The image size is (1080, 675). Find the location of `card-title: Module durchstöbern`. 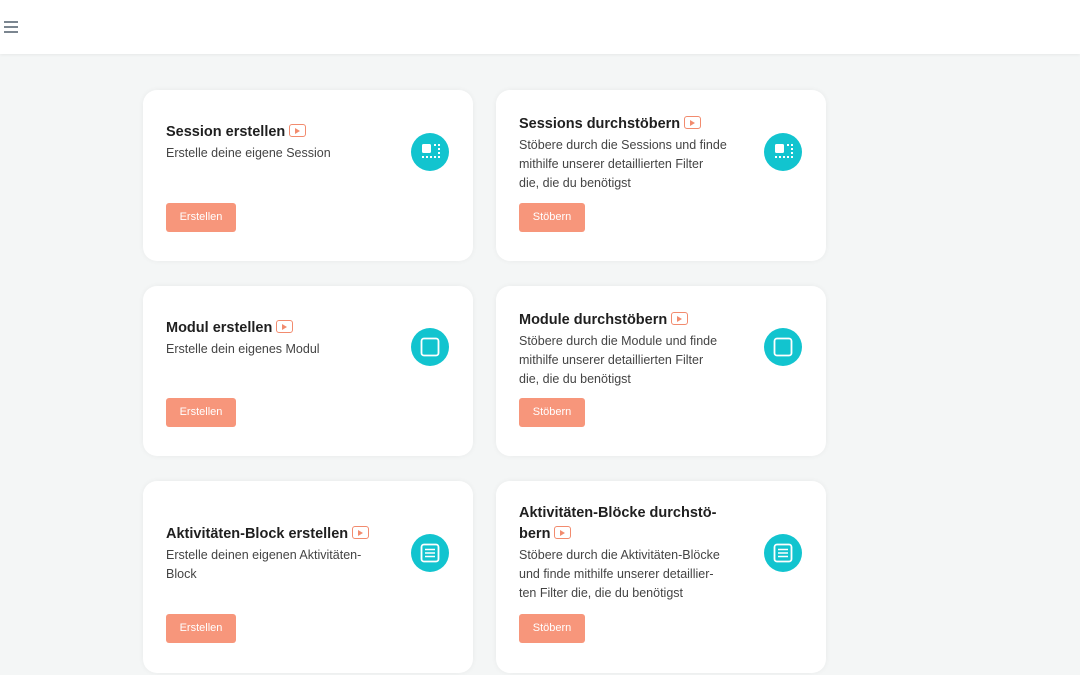

card-title: Module durchstöbern is located at coordinates (631, 320).